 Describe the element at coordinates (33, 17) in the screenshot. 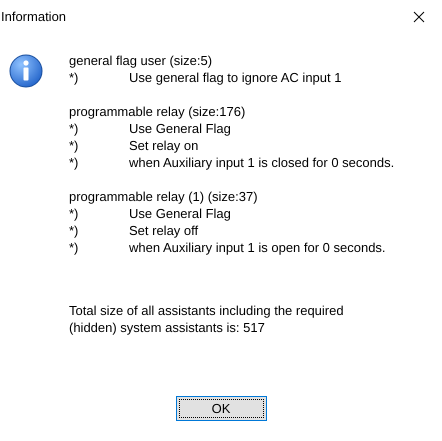

I see `window-title: Information` at that location.